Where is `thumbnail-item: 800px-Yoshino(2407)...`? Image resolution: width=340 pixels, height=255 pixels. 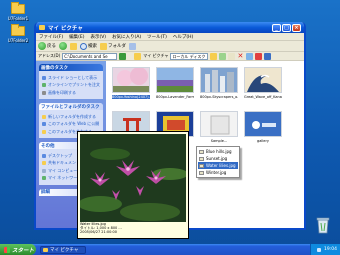
thumbnail-item: 800px-Yoshino(2407)... is located at coordinates (131, 83).